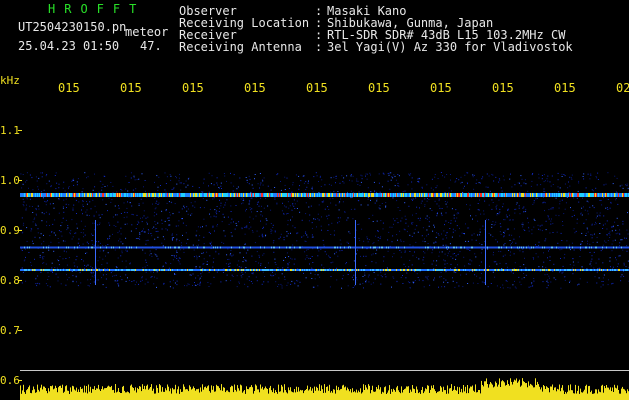 The image size is (629, 400). What do you see at coordinates (10, 380) in the screenshot?
I see `y-tick-label: 0.6` at bounding box center [10, 380].